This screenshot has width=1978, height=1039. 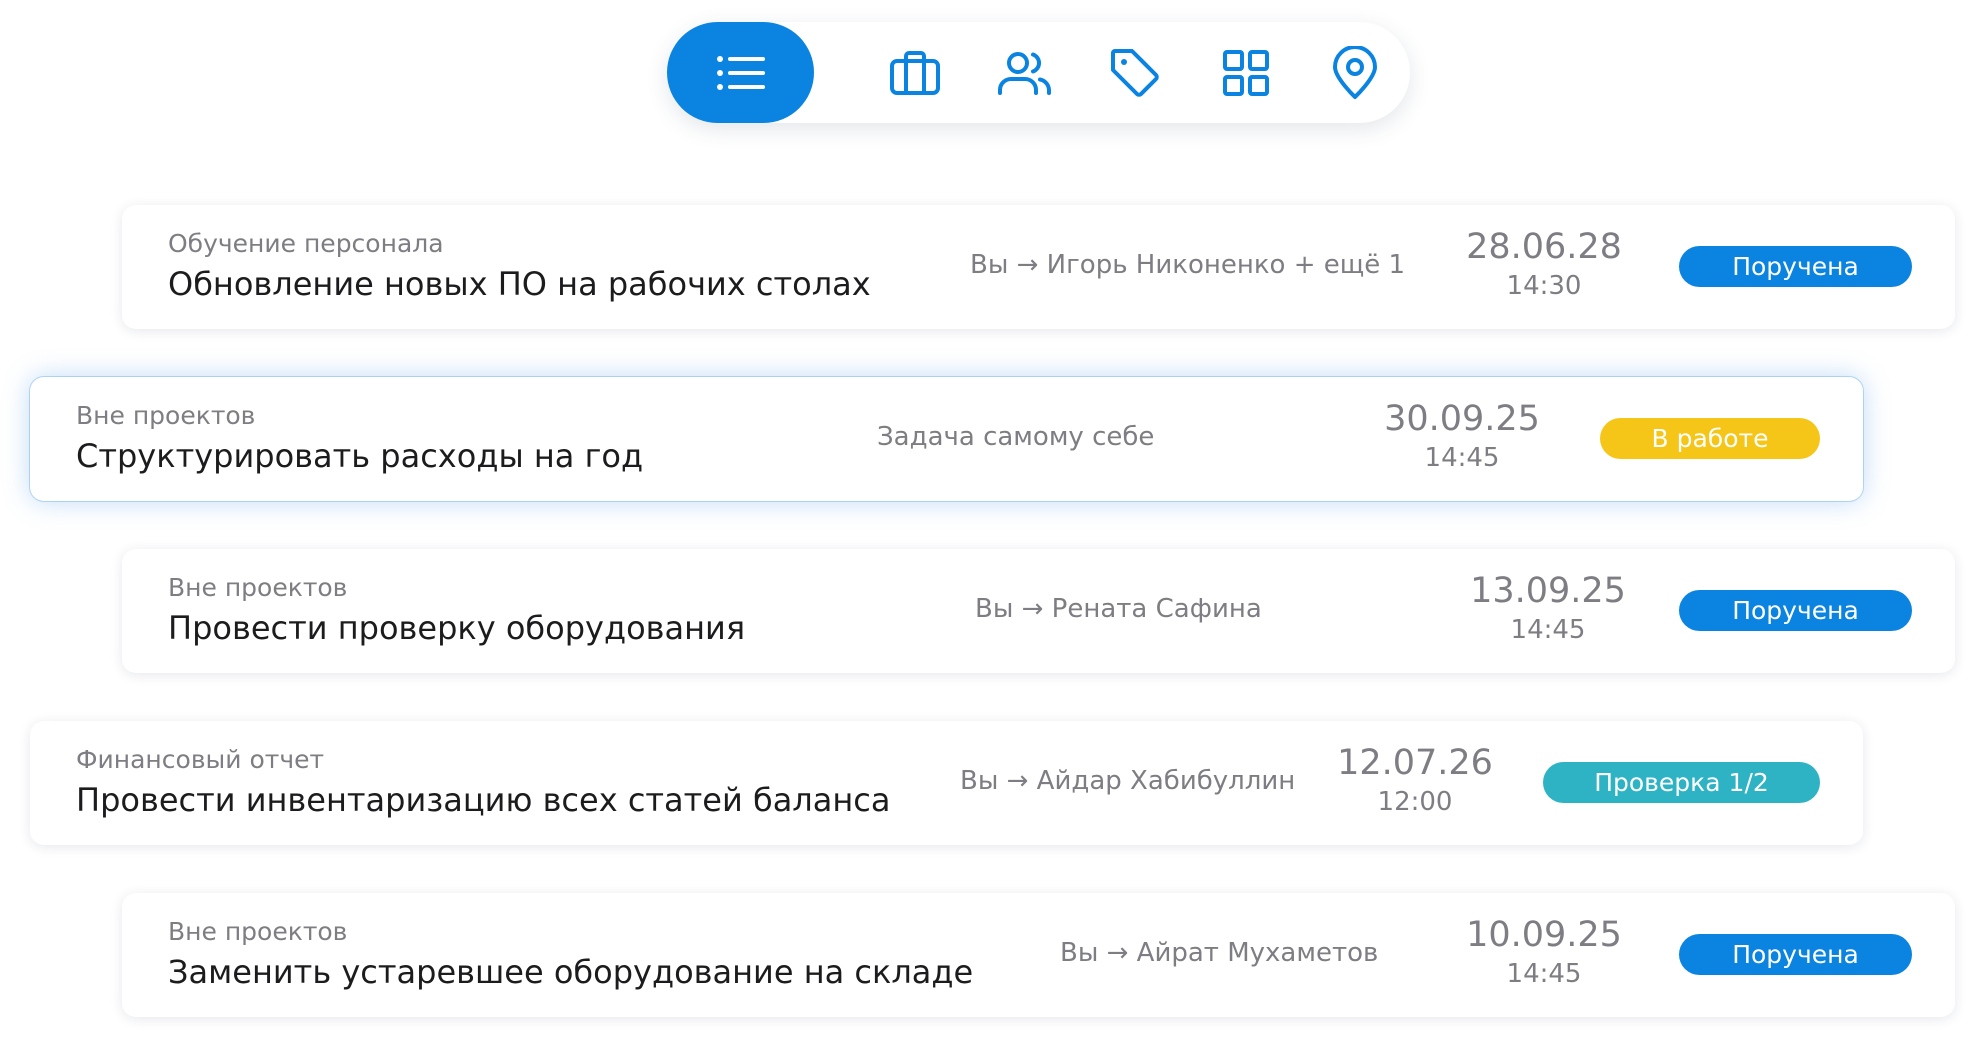 I want to click on list-icon, so click(x=741, y=73).